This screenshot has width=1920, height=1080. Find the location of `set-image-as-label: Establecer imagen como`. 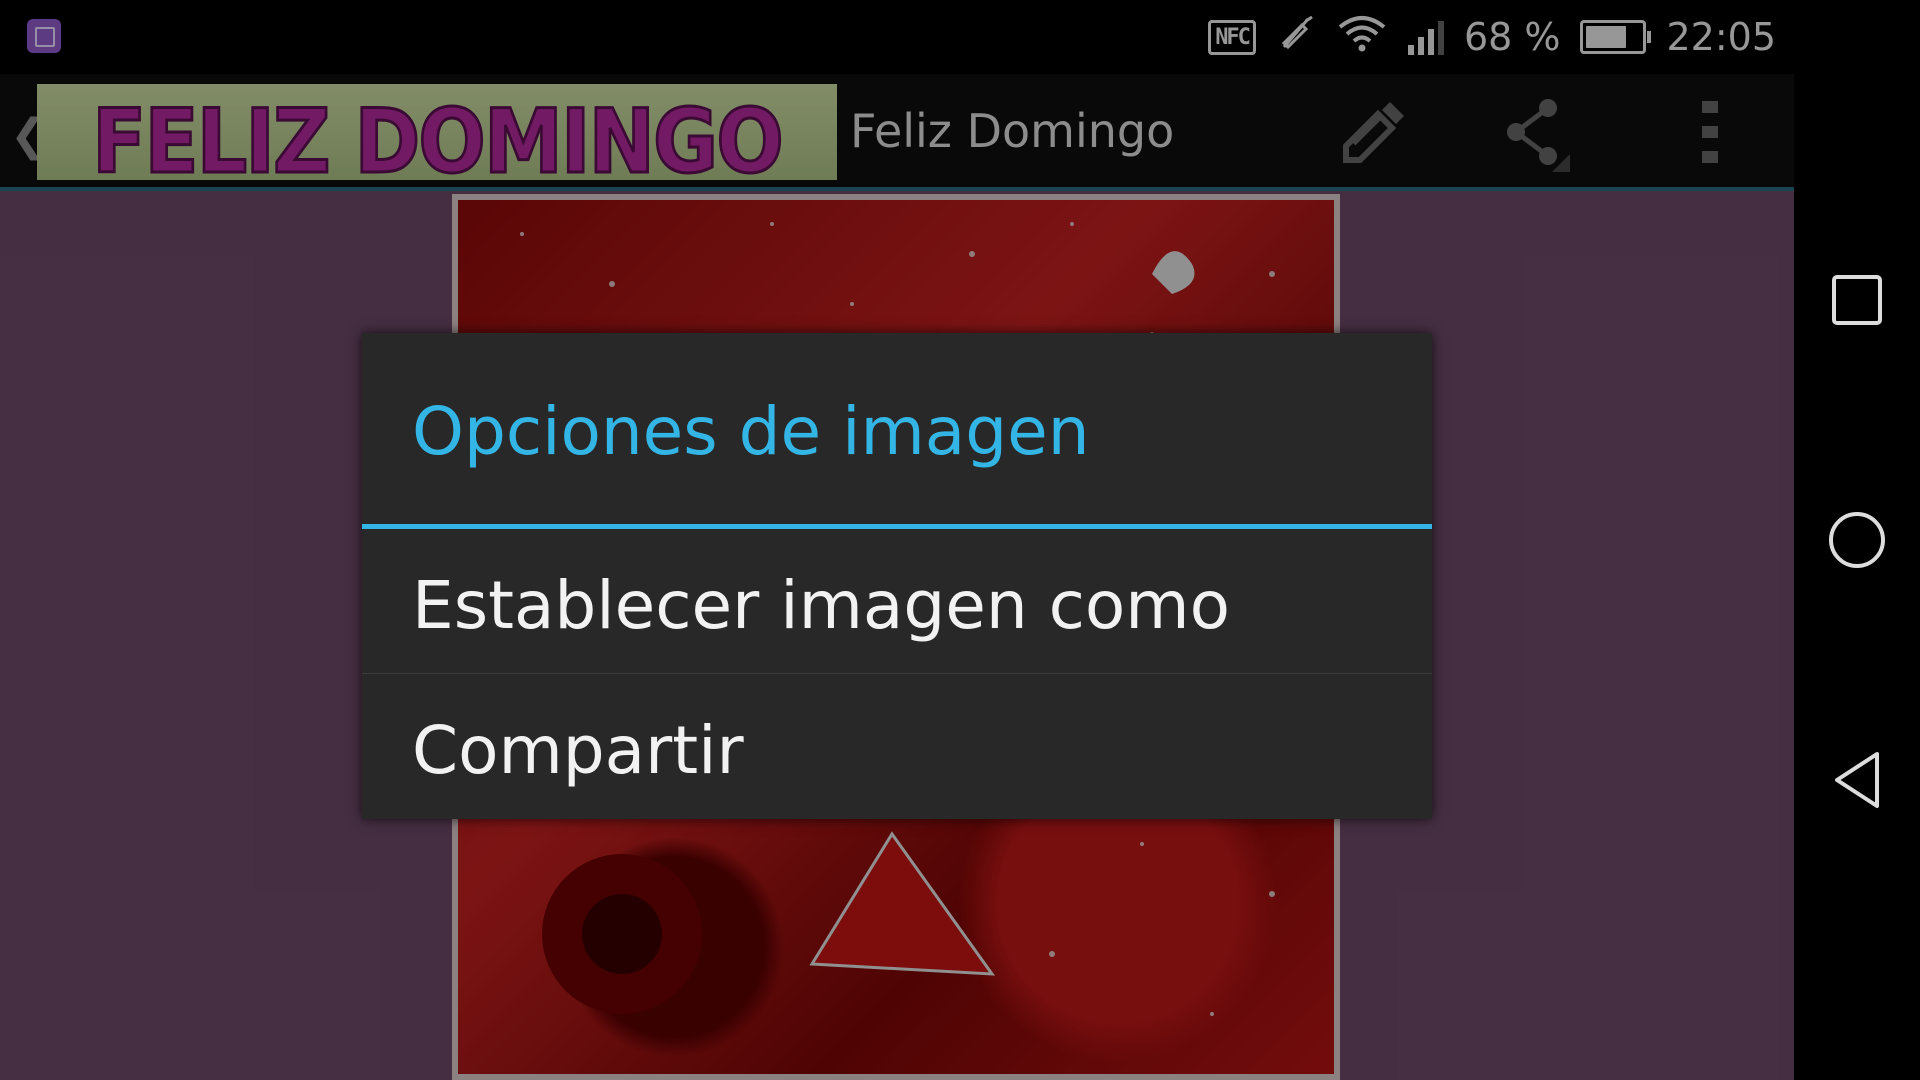

set-image-as-label: Establecer imagen como is located at coordinates (821, 605).